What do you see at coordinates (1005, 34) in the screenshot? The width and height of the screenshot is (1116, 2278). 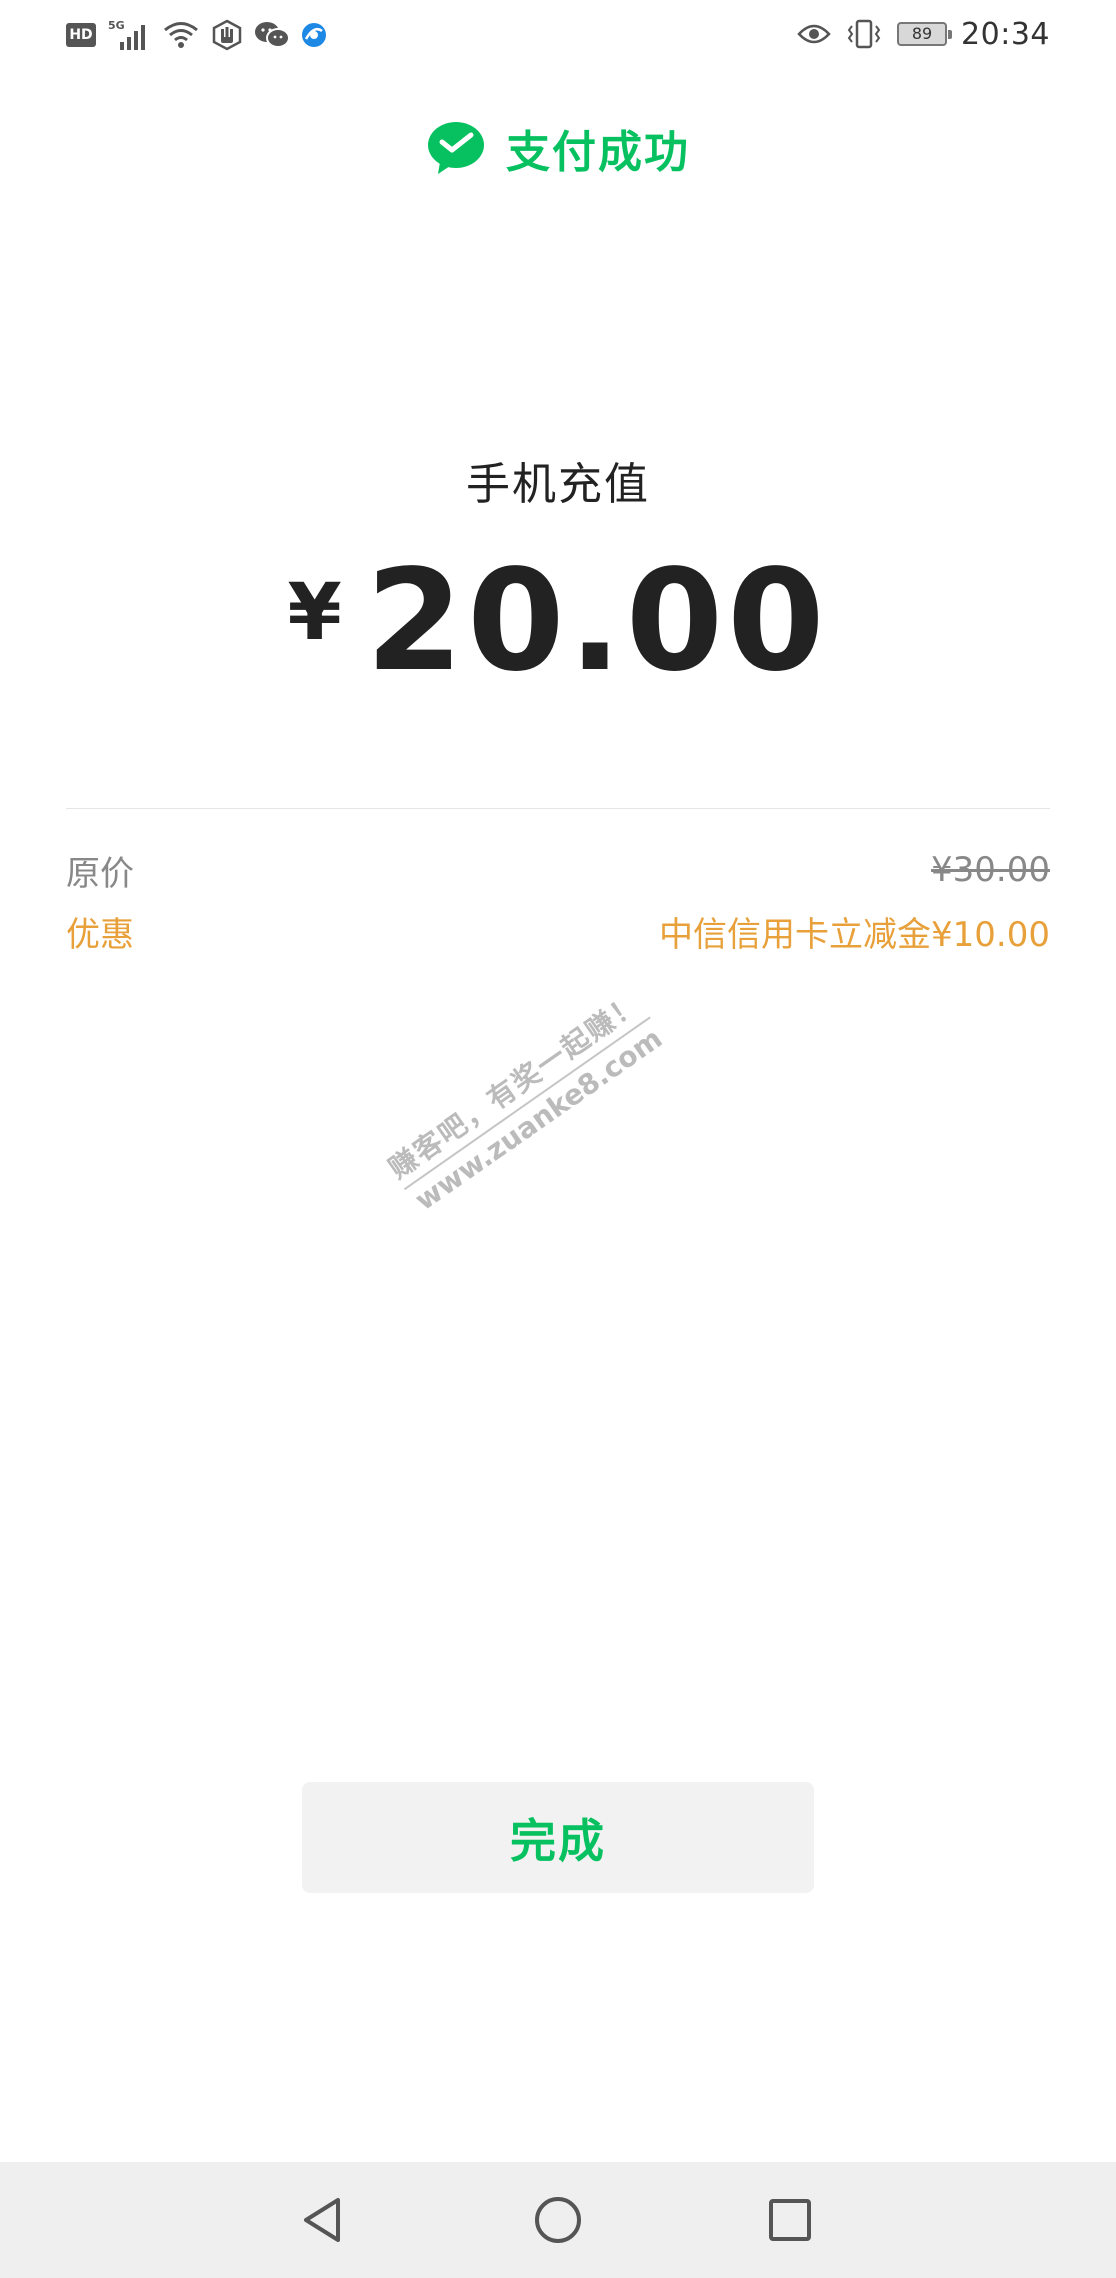 I see `status-time: 20:34` at bounding box center [1005, 34].